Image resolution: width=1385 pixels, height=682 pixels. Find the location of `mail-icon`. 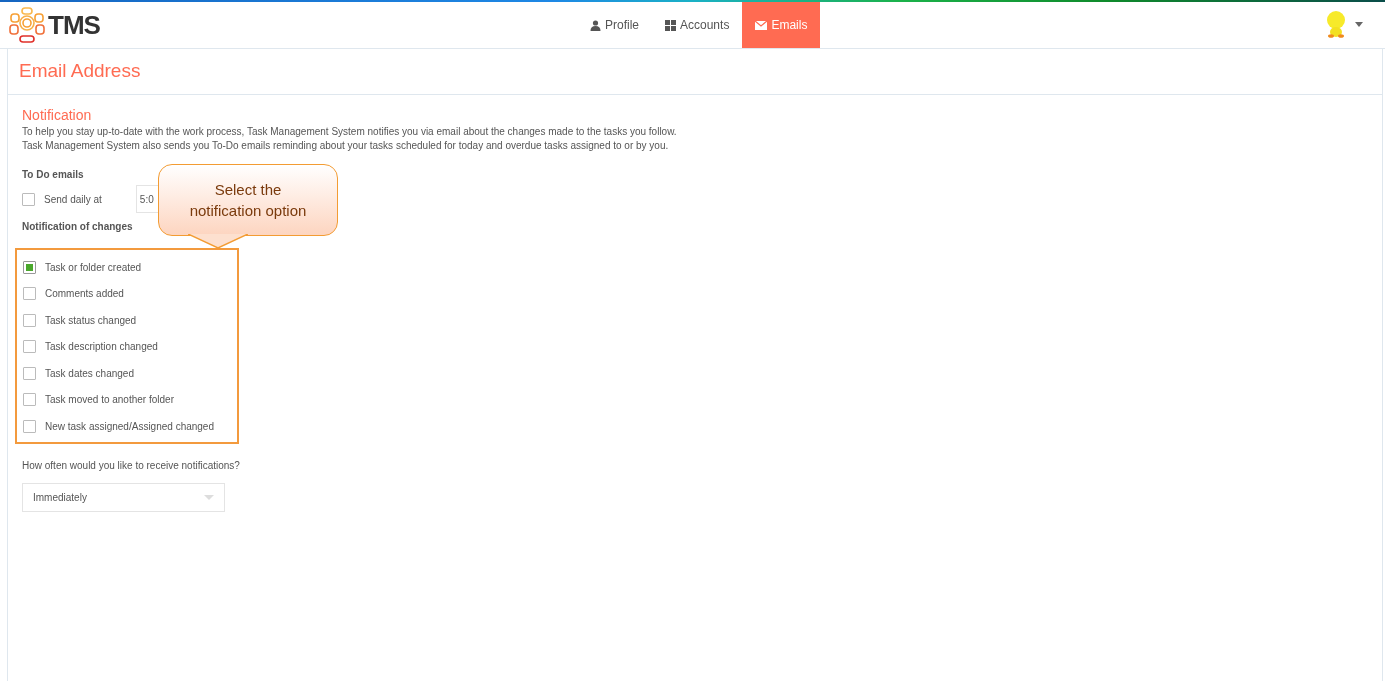

mail-icon is located at coordinates (761, 25).